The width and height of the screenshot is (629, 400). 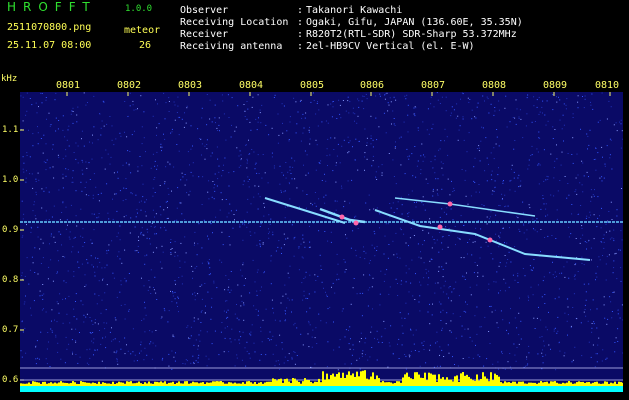 I want to click on app-title: HROFFT, so click(x=52, y=7).